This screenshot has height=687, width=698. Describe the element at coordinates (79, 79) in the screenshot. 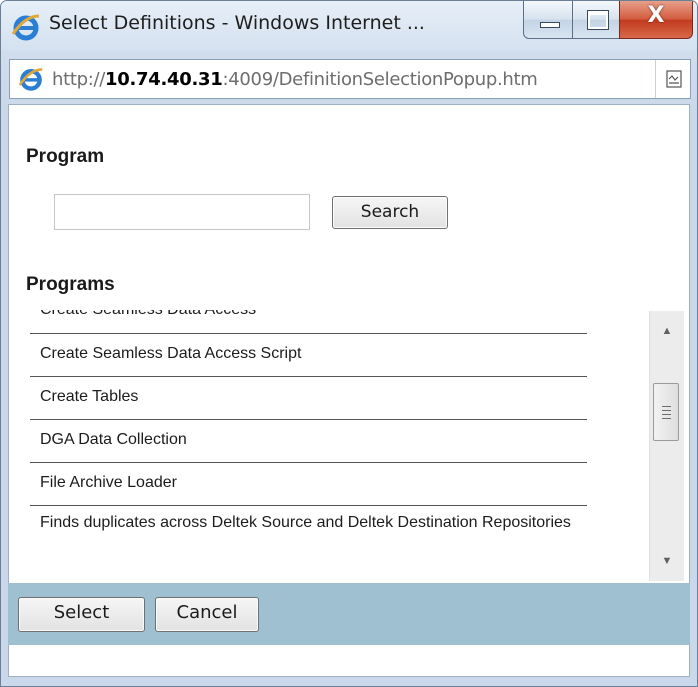

I see `url-scheme: http://` at that location.